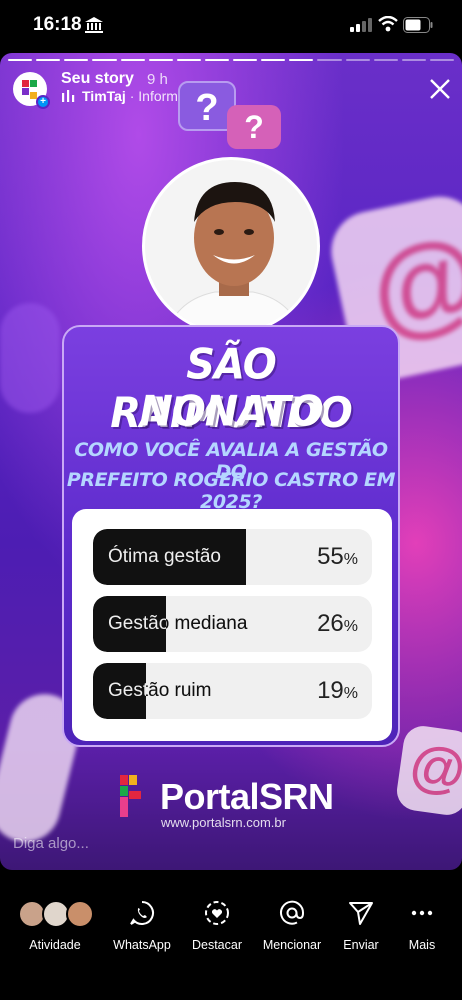 Image resolution: width=462 pixels, height=1000 pixels. What do you see at coordinates (142, 926) in the screenshot?
I see `whatsapp-button: WhatsApp` at bounding box center [142, 926].